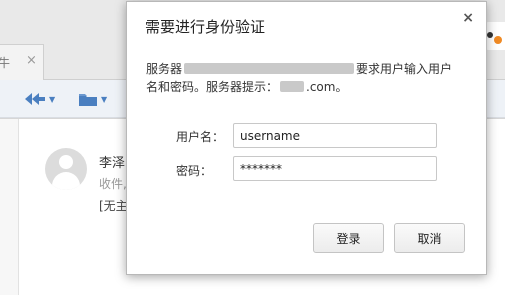  What do you see at coordinates (335, 168) in the screenshot?
I see `password-field` at bounding box center [335, 168].